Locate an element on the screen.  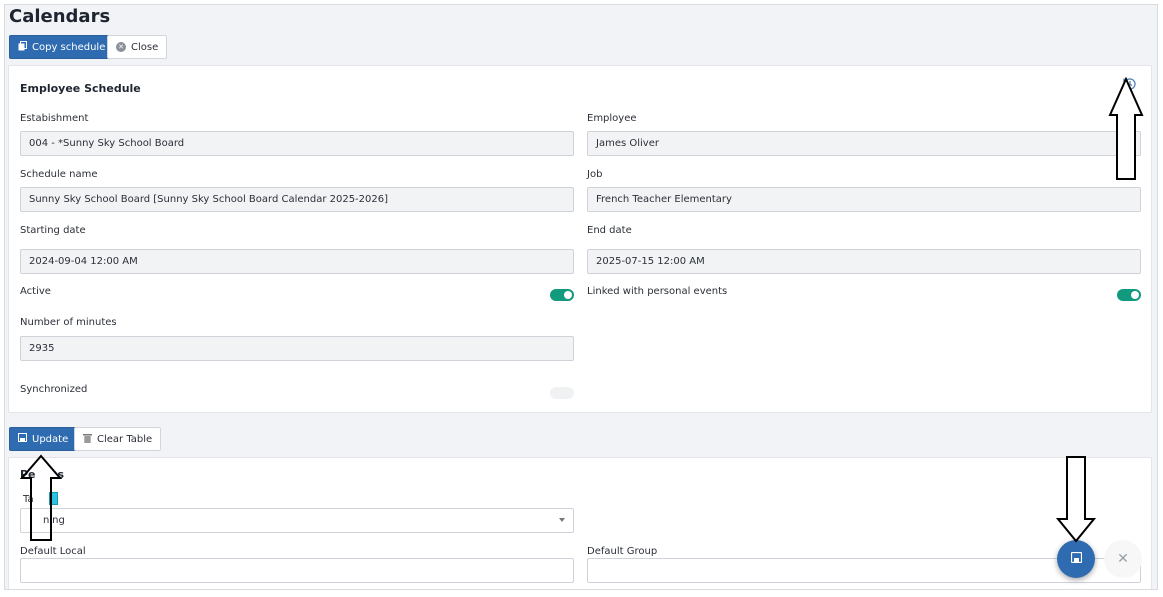
default-local-label: Default Local is located at coordinates (53, 551).